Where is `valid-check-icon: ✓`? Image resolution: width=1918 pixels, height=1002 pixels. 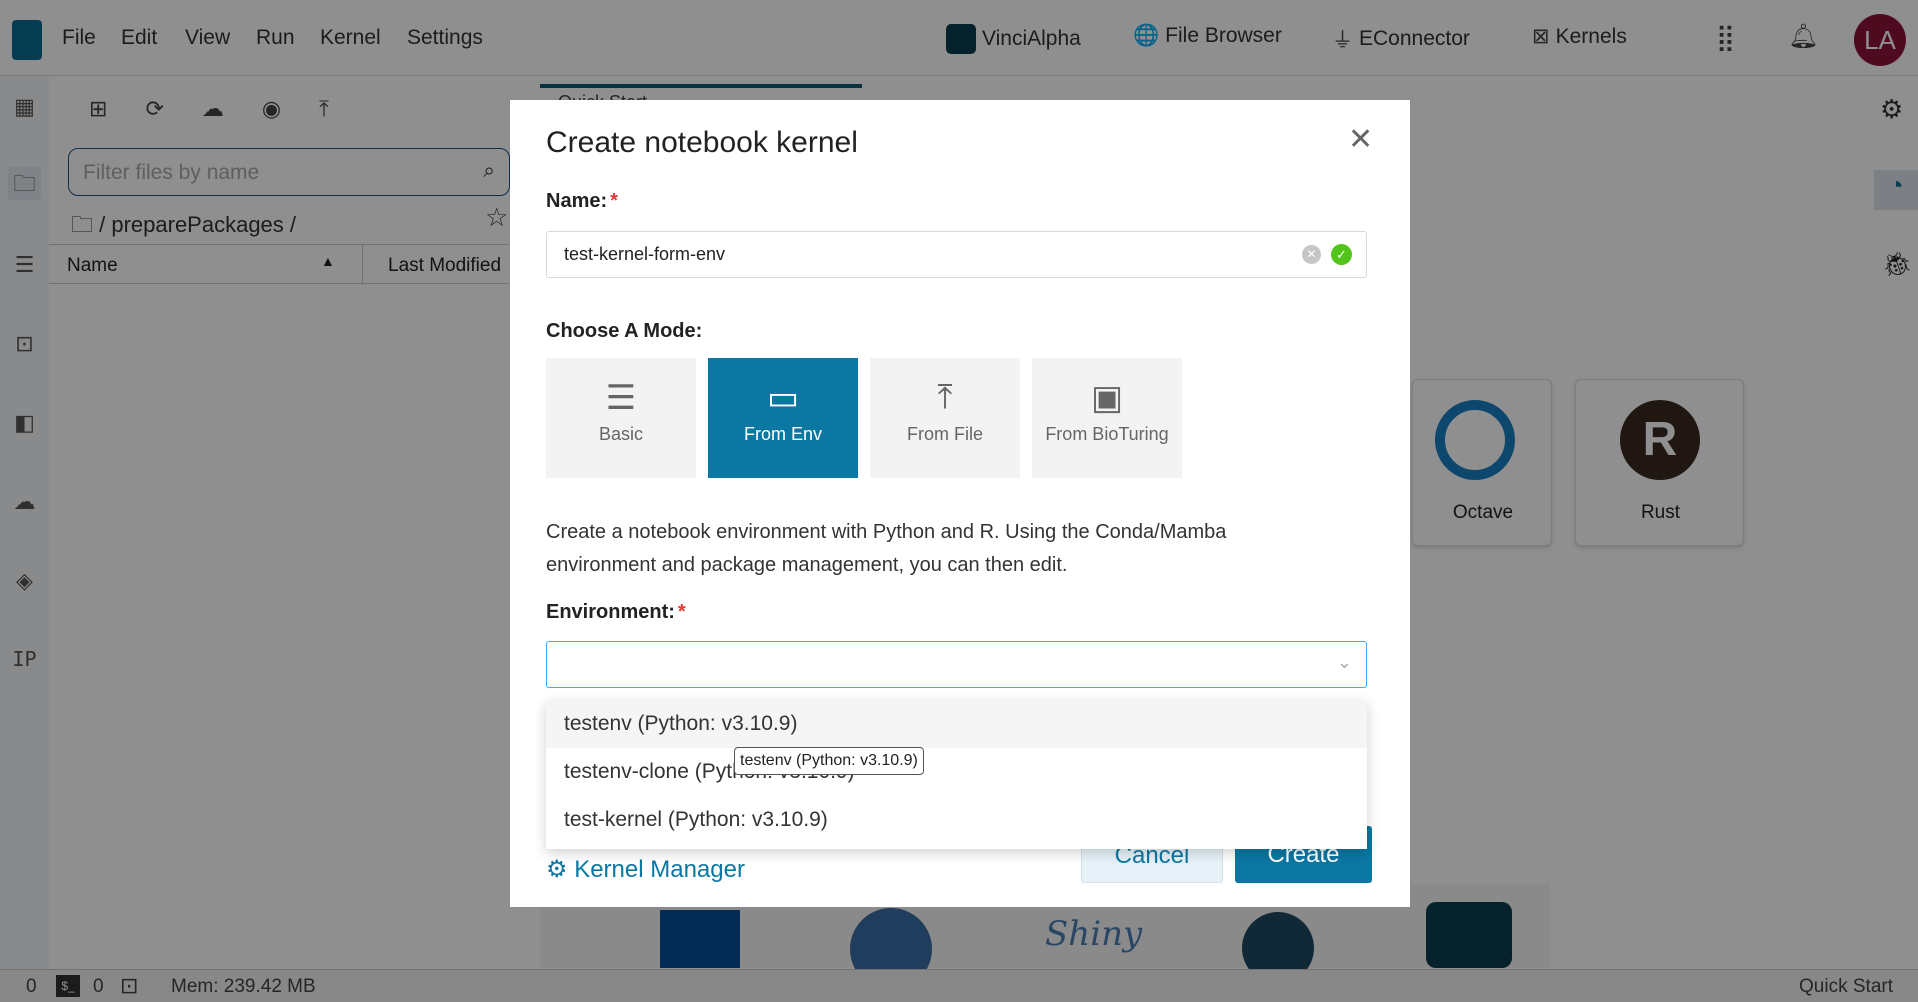 valid-check-icon: ✓ is located at coordinates (1341, 254).